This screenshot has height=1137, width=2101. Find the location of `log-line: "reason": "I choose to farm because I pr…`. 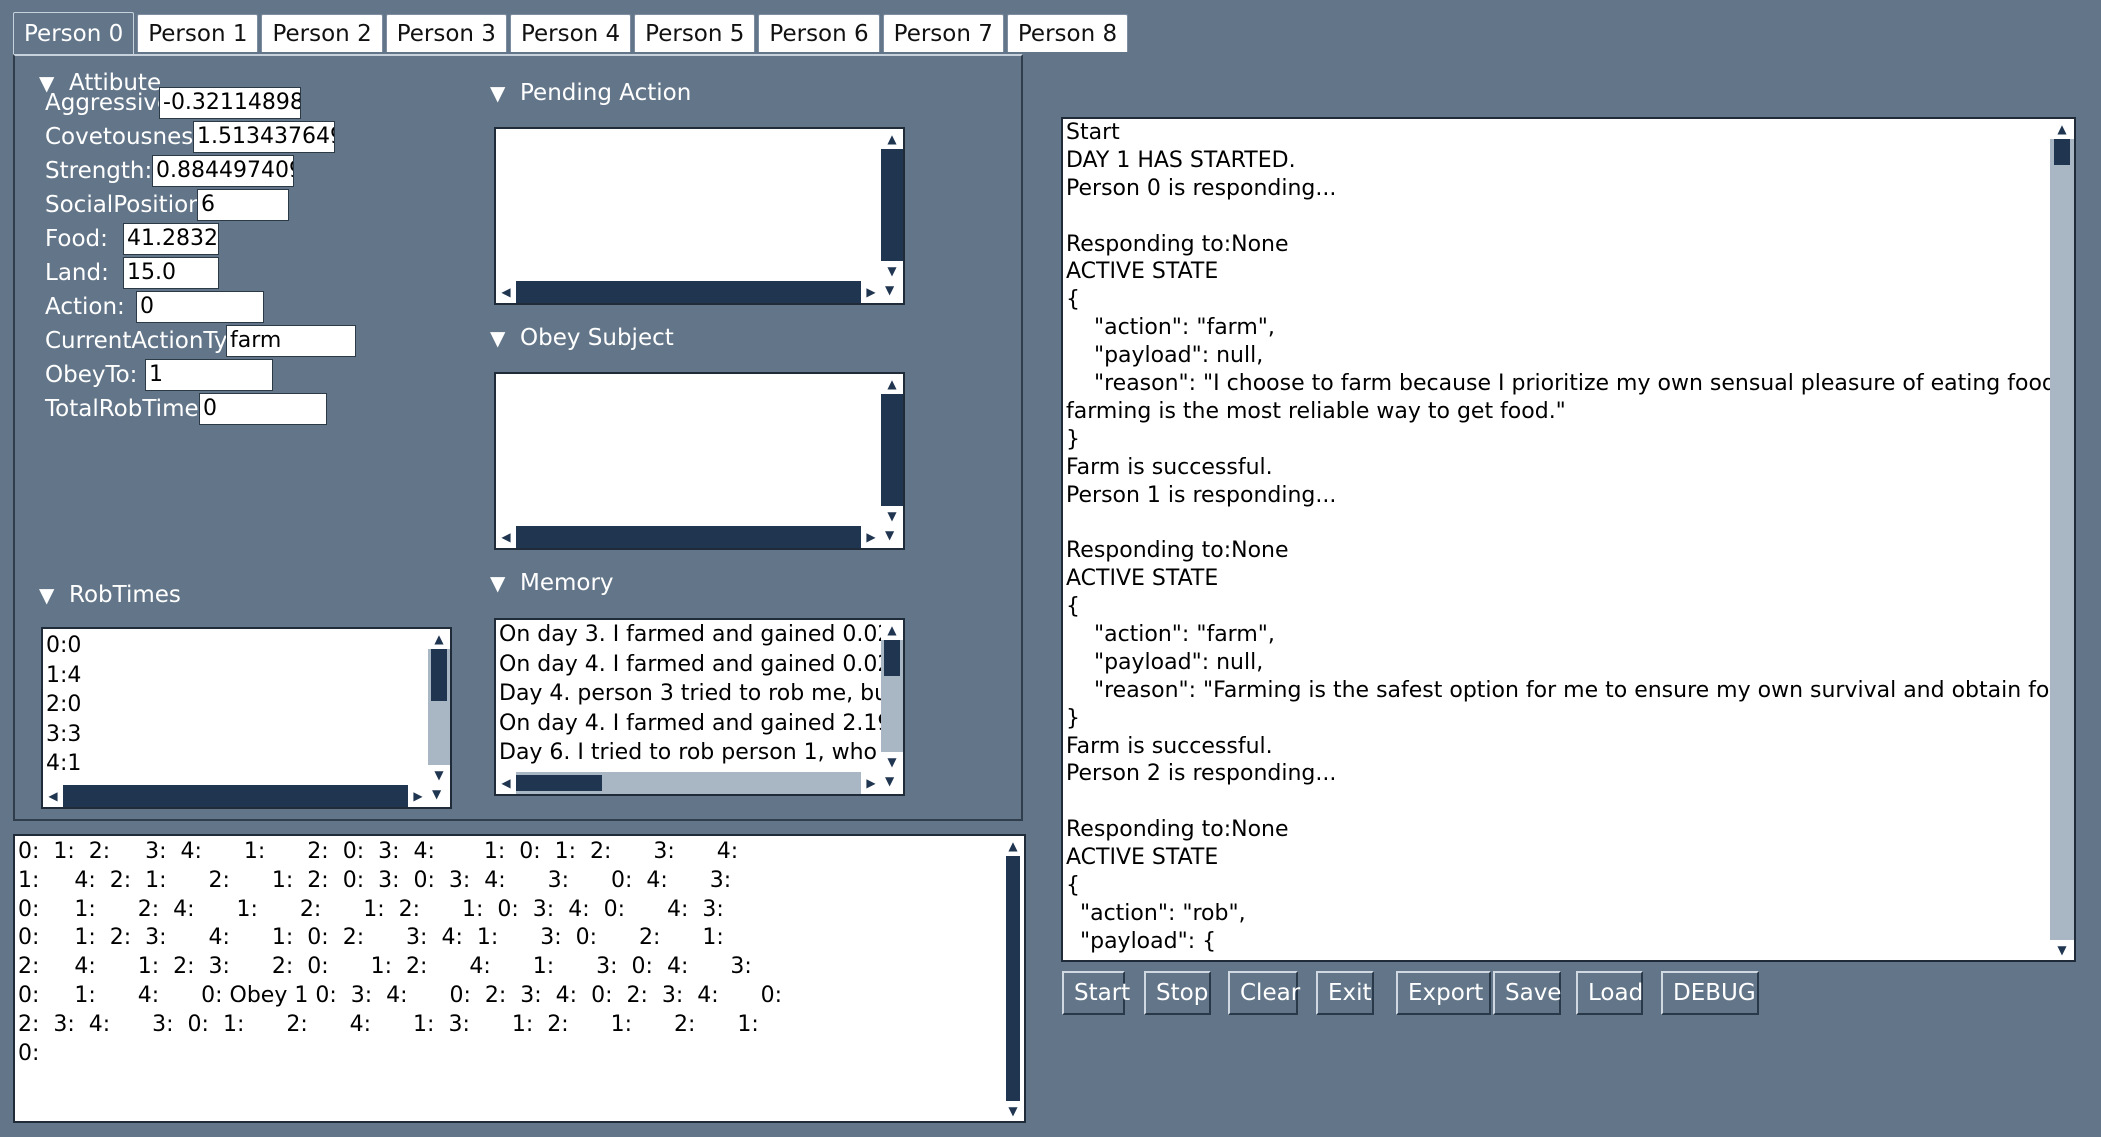

log-line: "reason": "I choose to farm because I pr… is located at coordinates (1571, 384).